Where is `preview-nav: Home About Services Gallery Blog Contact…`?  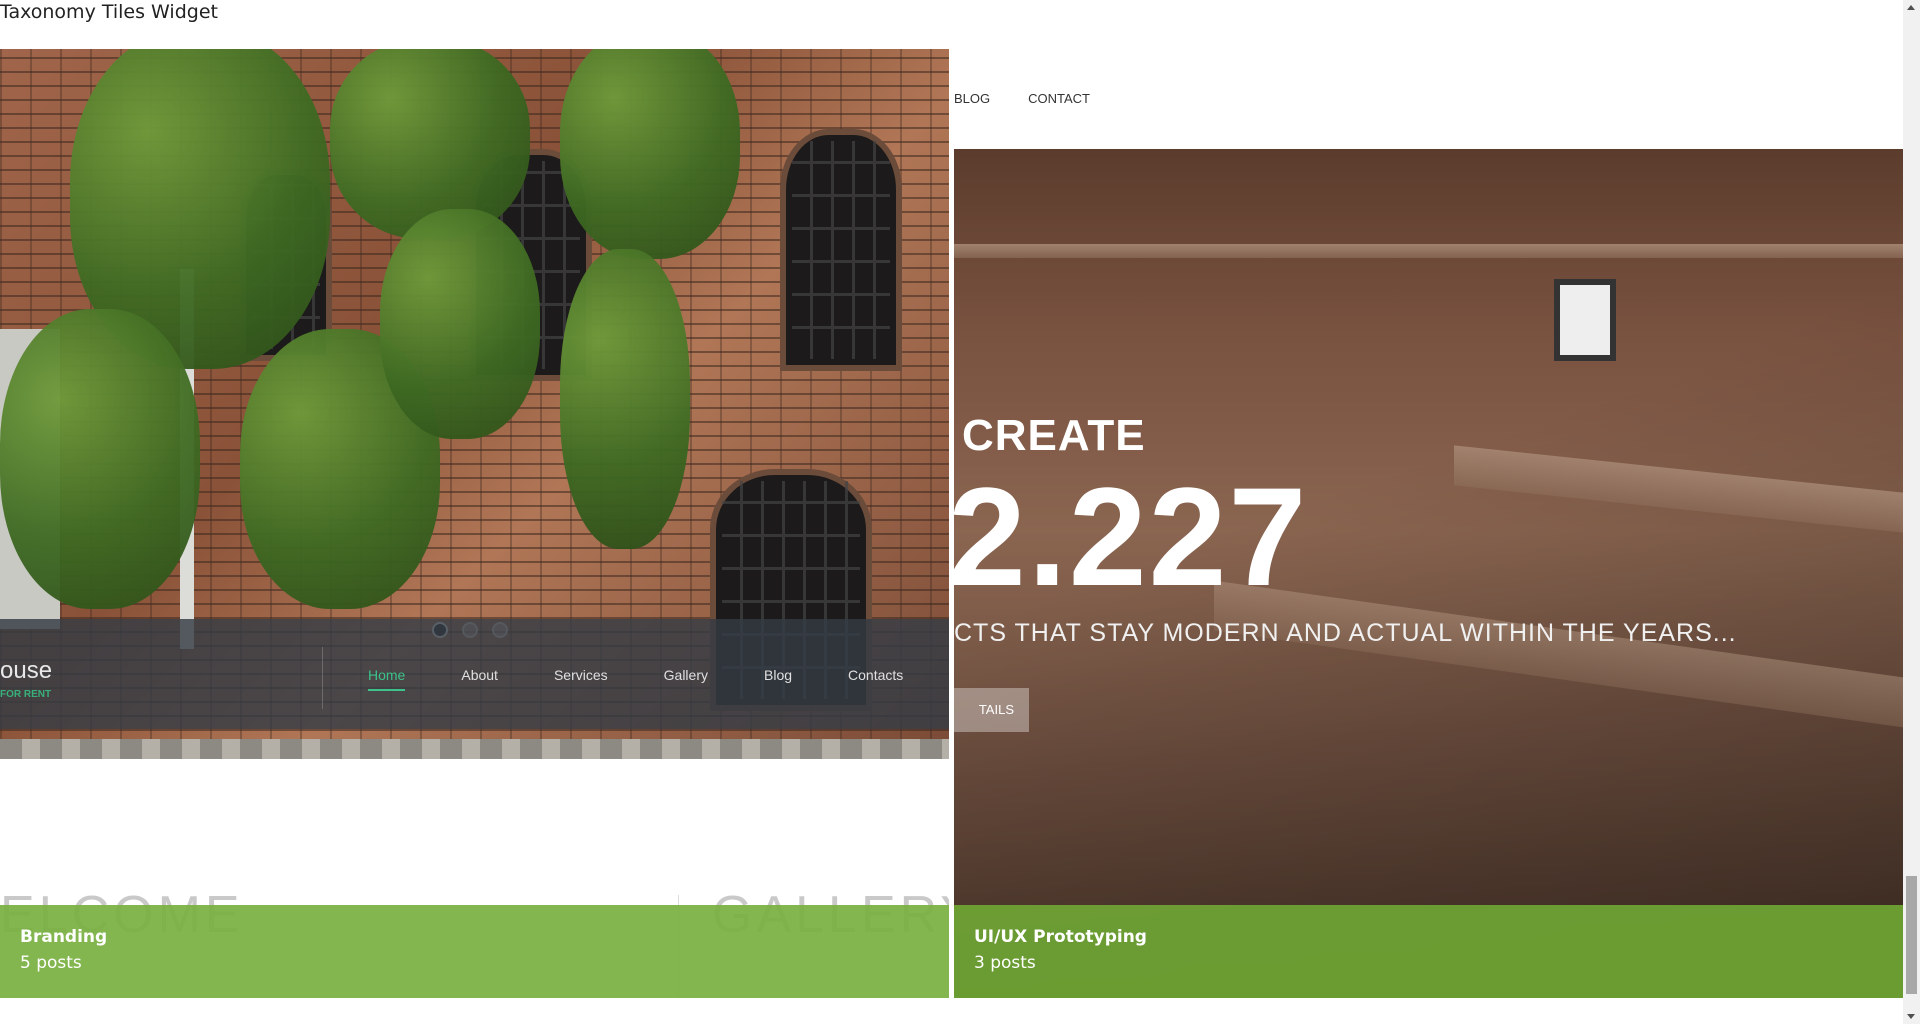 preview-nav: Home About Services Gallery Blog Contact… is located at coordinates (658, 679).